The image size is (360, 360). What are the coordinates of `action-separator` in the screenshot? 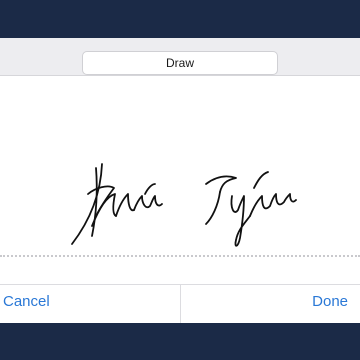 It's located at (180, 304).